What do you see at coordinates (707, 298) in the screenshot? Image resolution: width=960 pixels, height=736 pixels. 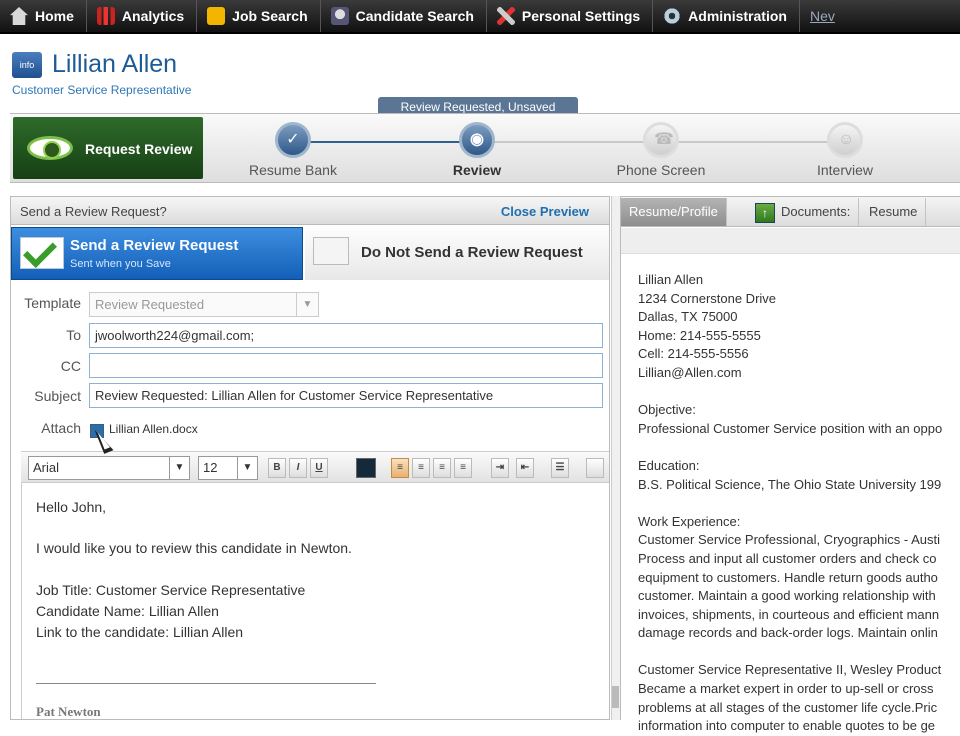 I see `resume-line: 1234 Cornerstone Drive` at bounding box center [707, 298].